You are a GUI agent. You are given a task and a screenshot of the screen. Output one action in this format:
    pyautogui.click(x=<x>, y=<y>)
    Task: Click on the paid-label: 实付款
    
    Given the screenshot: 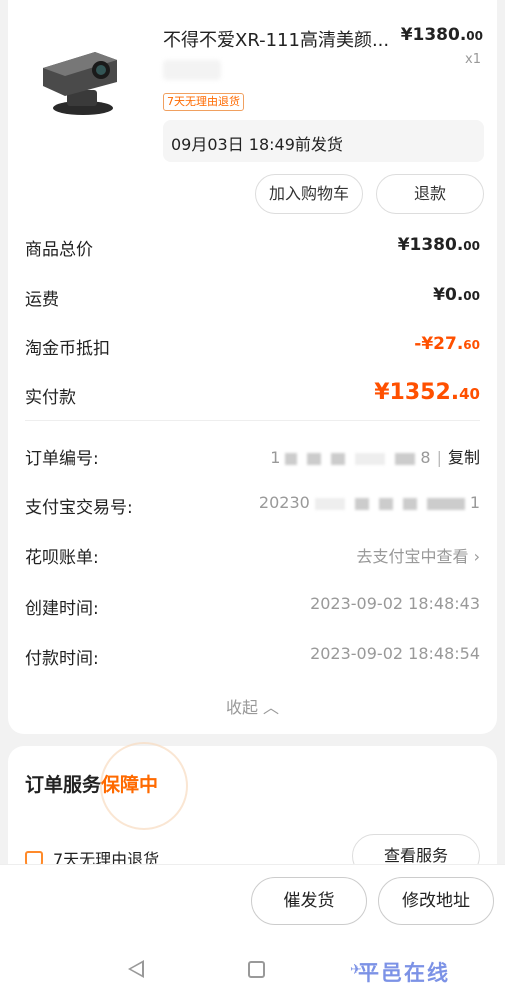 What is the action you would take?
    pyautogui.click(x=50, y=398)
    